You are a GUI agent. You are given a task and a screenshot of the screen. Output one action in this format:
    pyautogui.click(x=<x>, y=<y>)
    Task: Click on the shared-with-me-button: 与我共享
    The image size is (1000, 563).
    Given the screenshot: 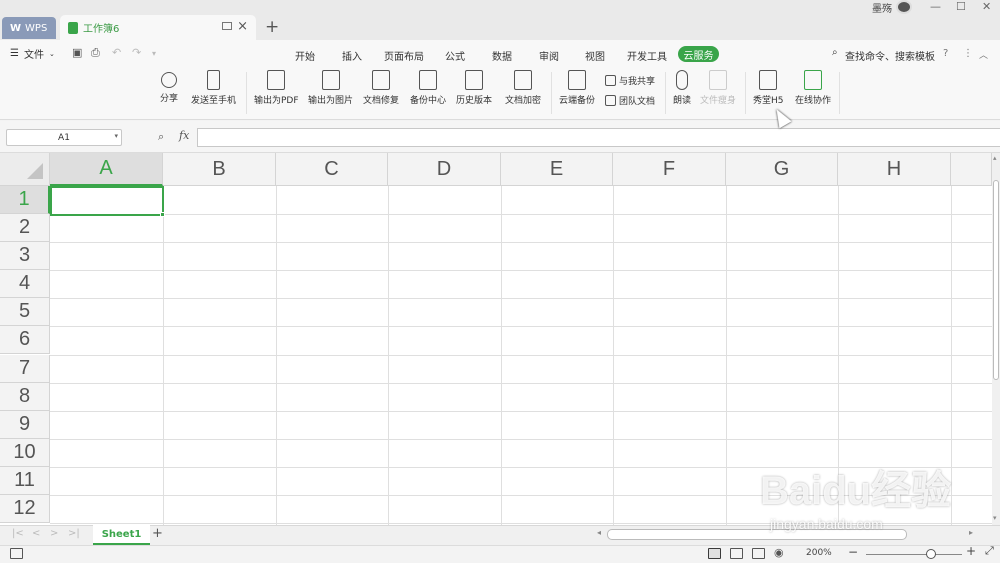 What is the action you would take?
    pyautogui.click(x=630, y=80)
    